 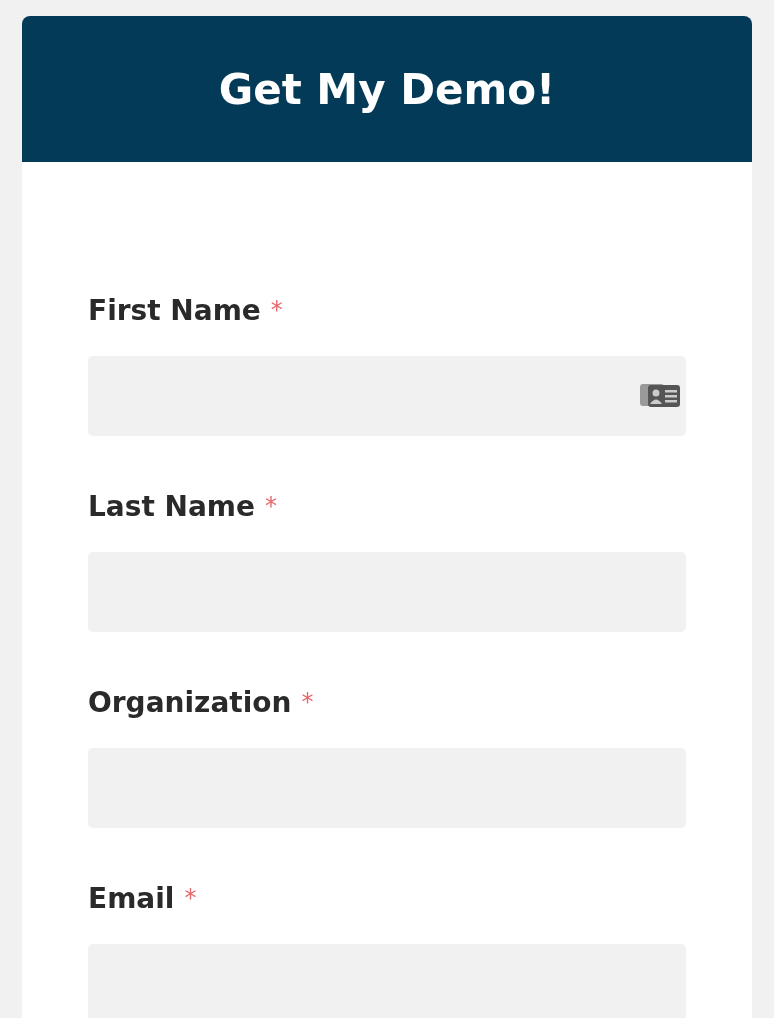 What do you see at coordinates (174, 310) in the screenshot?
I see `field-label: First Name` at bounding box center [174, 310].